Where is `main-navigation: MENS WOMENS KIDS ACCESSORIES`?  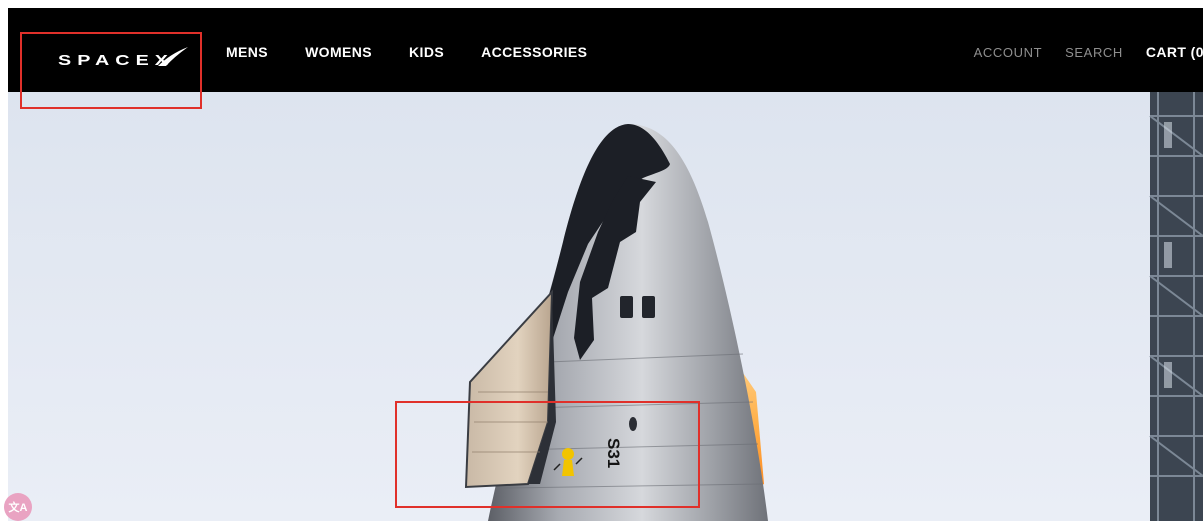 main-navigation: MENS WOMENS KIDS ACCESSORIES is located at coordinates (425, 52).